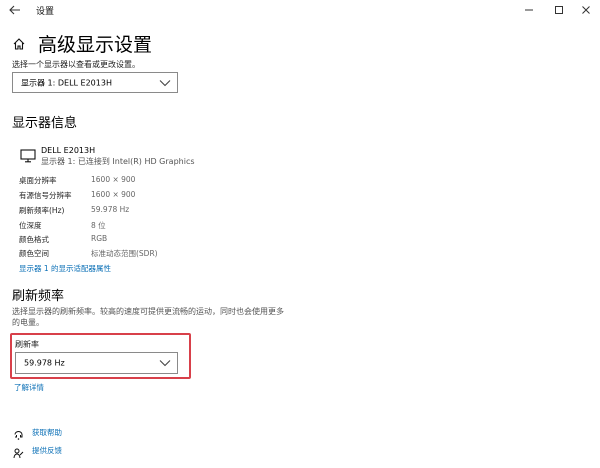  I want to click on minimize-icon, so click(529, 10).